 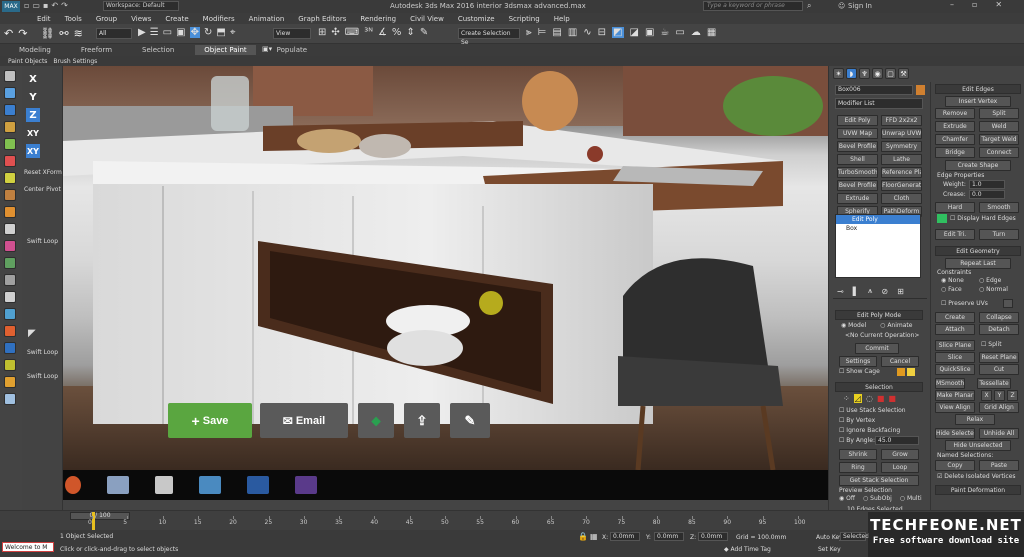 What do you see at coordinates (877, 348) in the screenshot?
I see `commit-button: Commit` at bounding box center [877, 348].